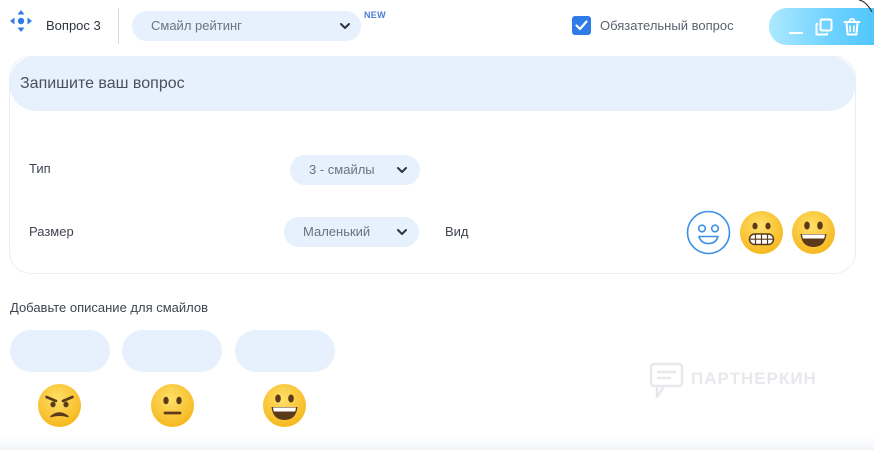  Describe the element at coordinates (40, 168) in the screenshot. I see `type-label: Тип` at that location.